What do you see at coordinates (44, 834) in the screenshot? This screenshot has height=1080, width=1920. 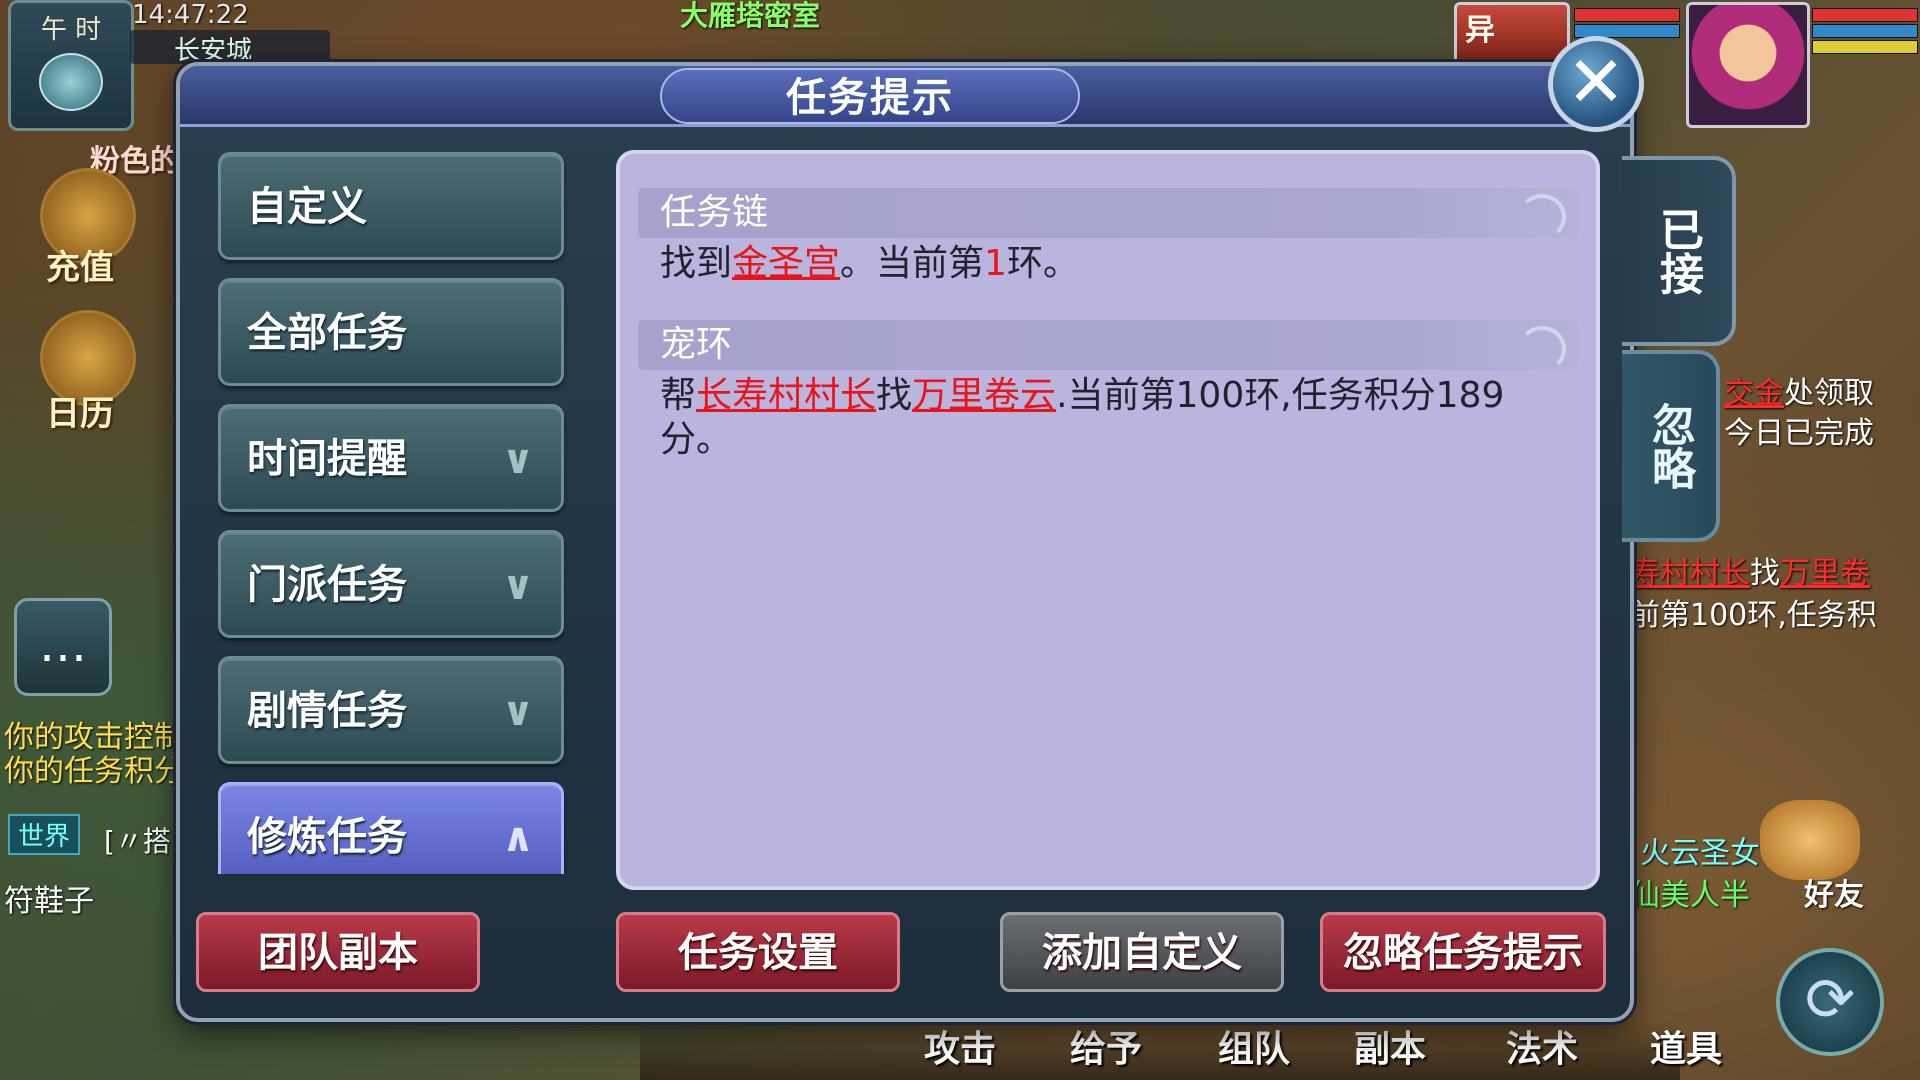 I see `world-channel-tag: 世界` at bounding box center [44, 834].